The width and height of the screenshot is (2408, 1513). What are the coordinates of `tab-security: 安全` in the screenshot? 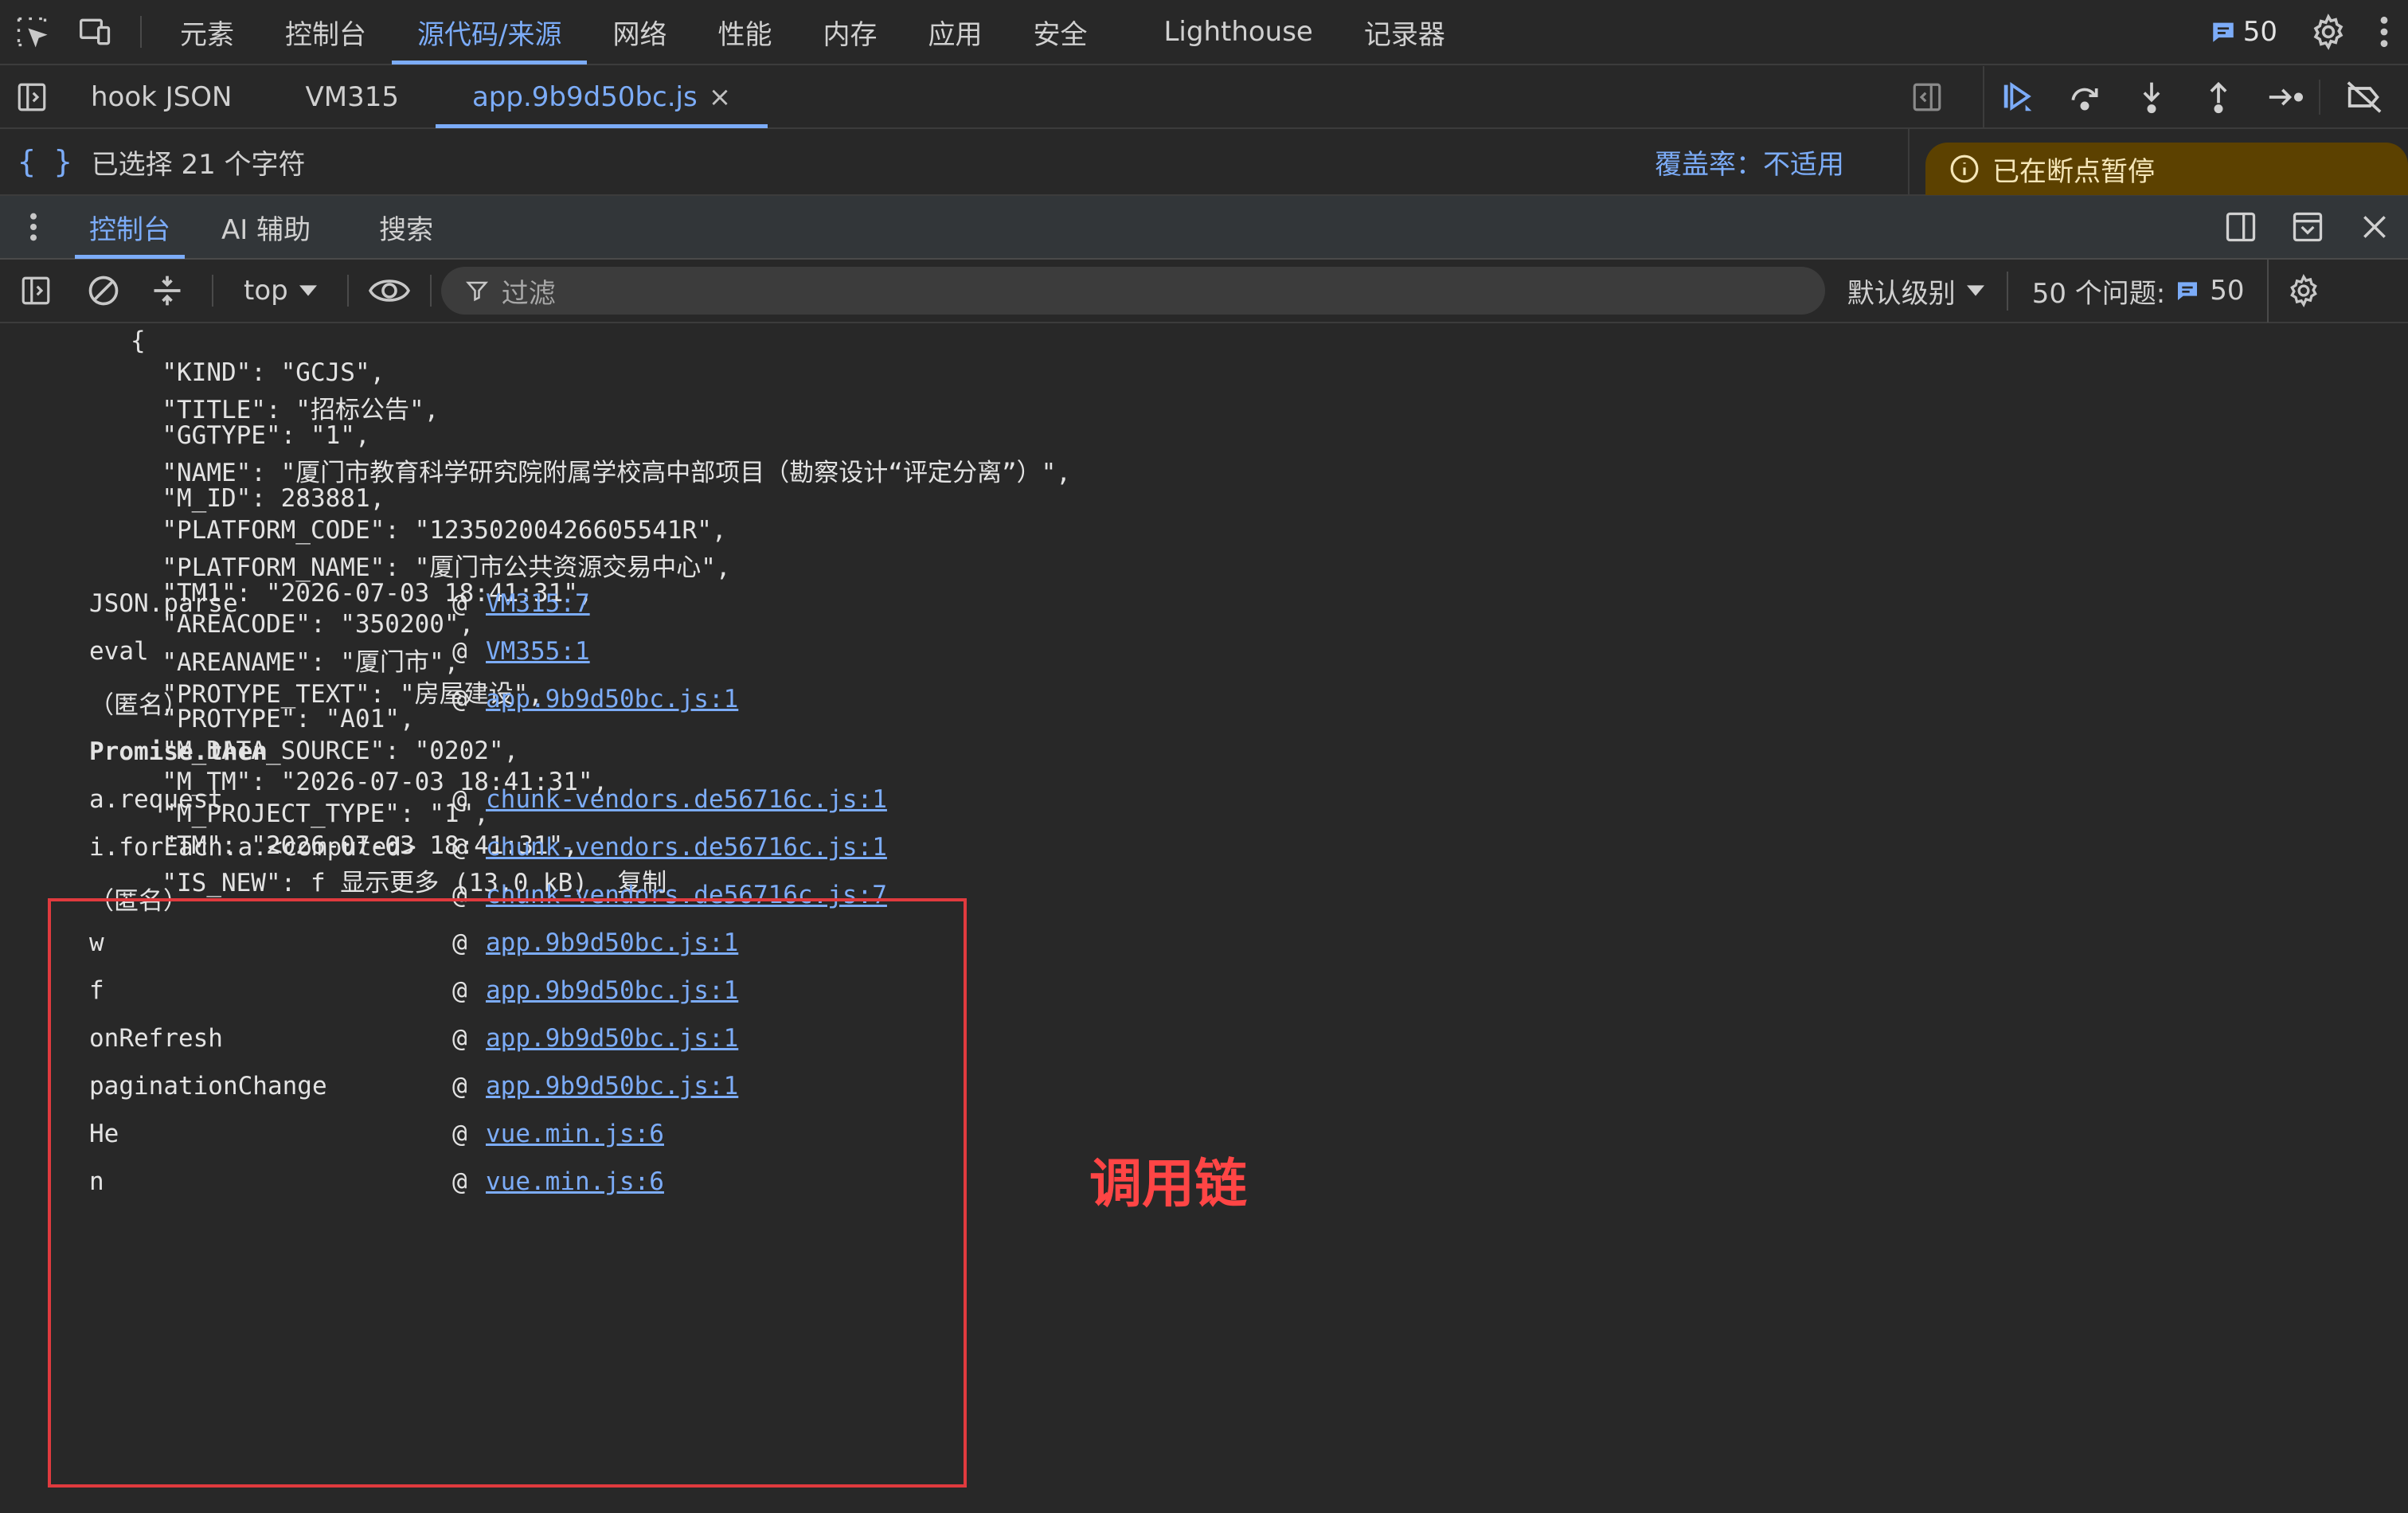 It's located at (1059, 33).